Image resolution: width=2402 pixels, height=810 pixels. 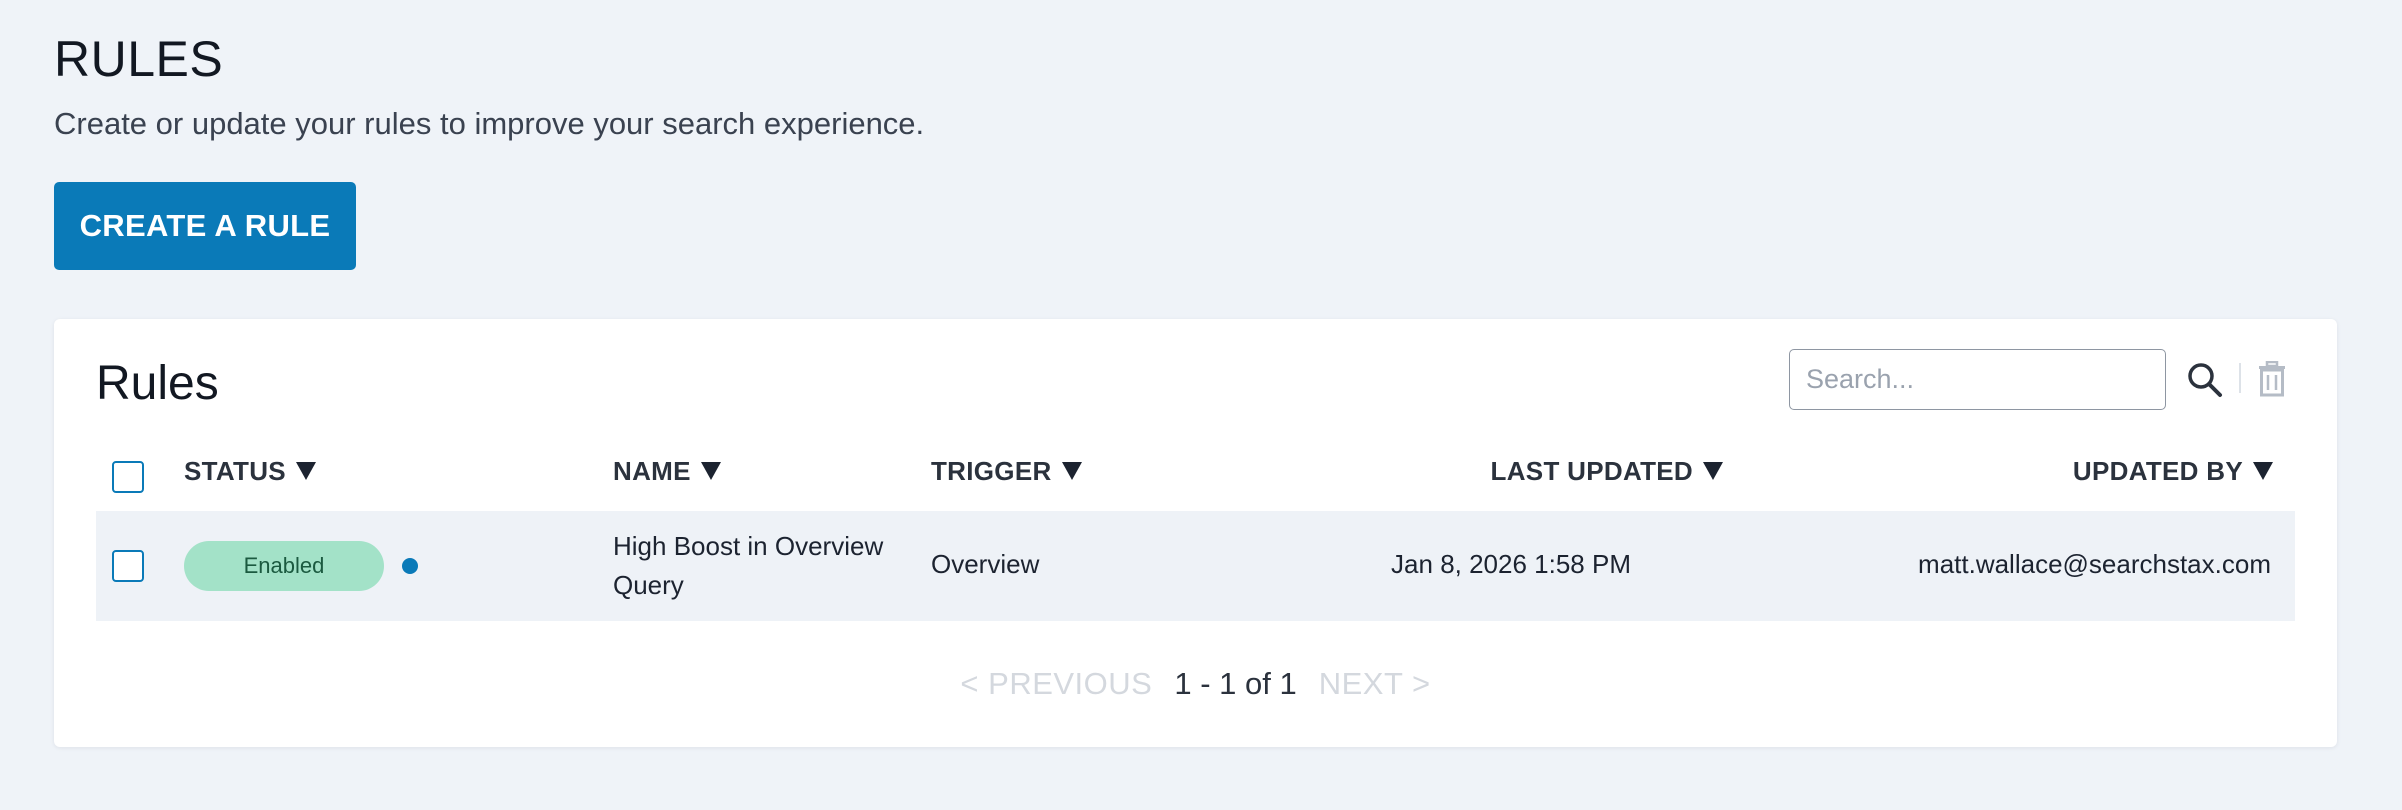 I want to click on card-title: Rules, so click(x=157, y=383).